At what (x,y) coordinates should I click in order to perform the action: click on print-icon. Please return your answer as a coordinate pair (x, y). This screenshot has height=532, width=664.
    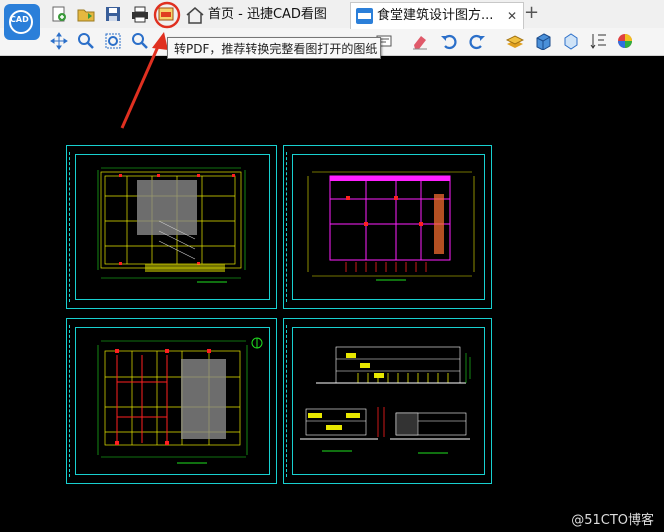
    Looking at the image, I should click on (140, 14).